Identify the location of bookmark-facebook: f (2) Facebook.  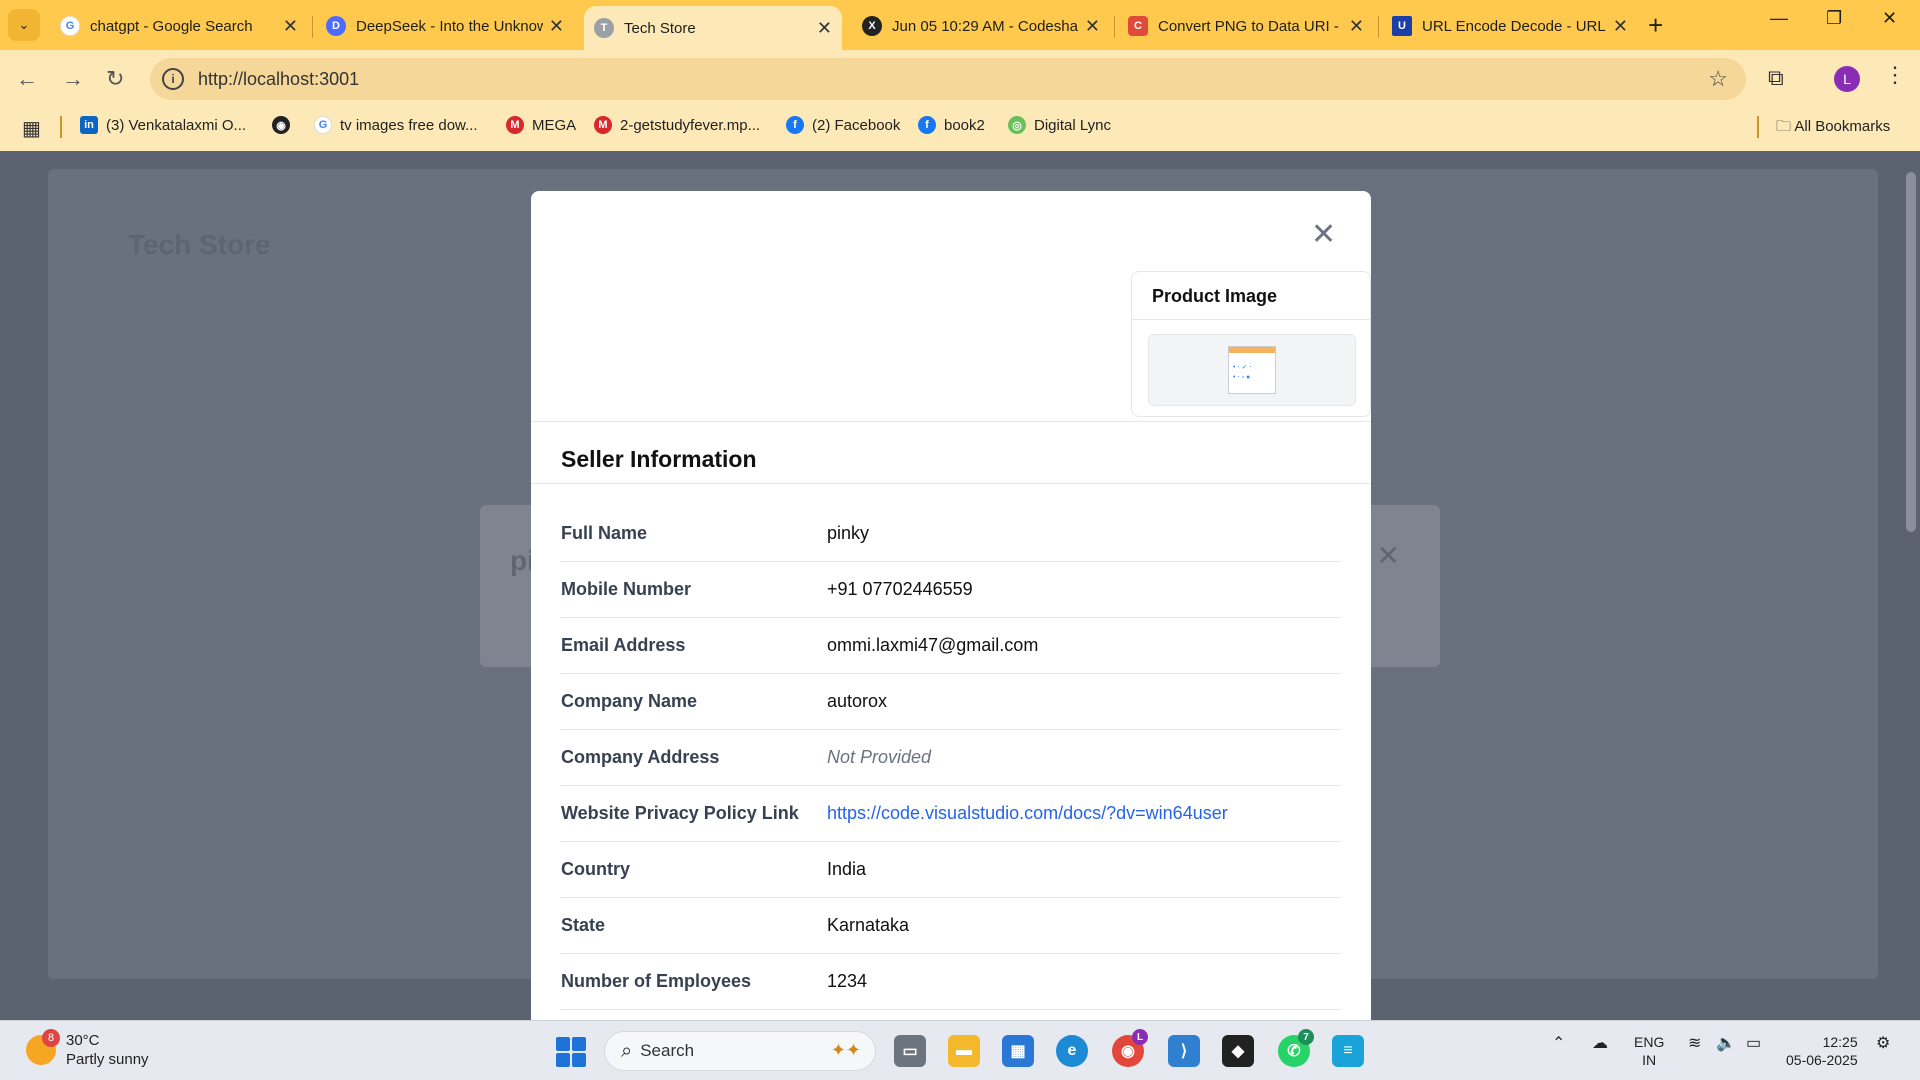
(843, 125).